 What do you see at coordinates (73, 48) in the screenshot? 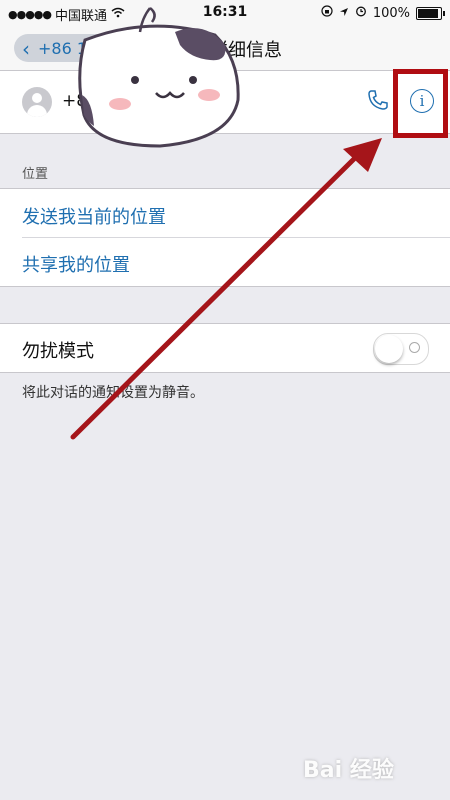
I see `back-button-label: +86 153` at bounding box center [73, 48].